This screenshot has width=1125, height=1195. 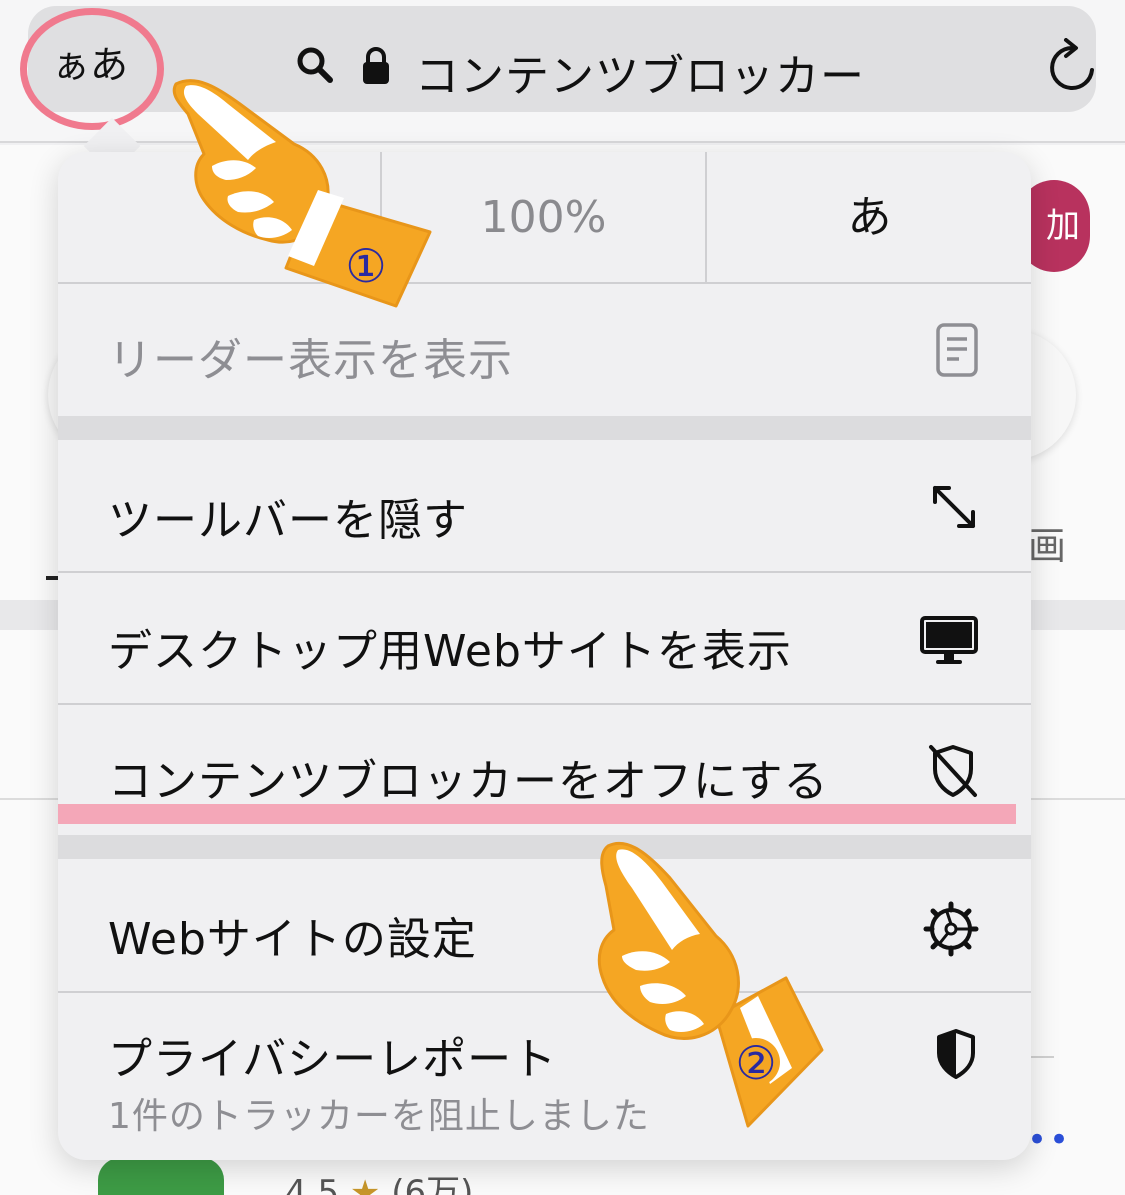 What do you see at coordinates (432, 1184) in the screenshot?
I see `rating-count: (6万)` at bounding box center [432, 1184].